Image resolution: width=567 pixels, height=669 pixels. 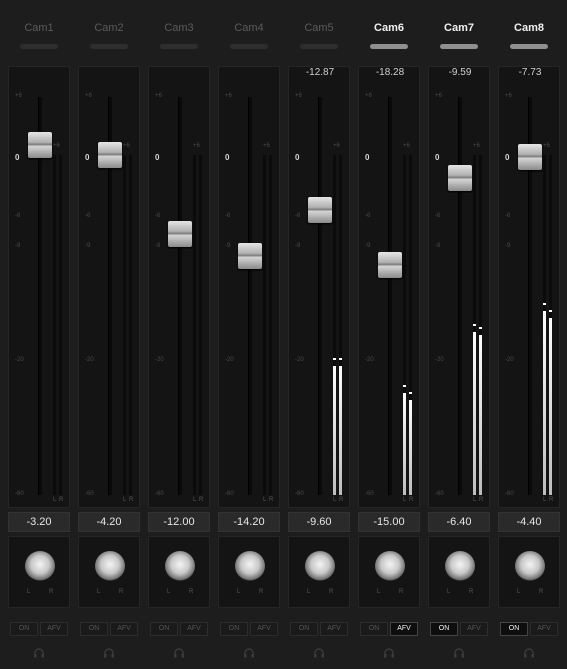 What do you see at coordinates (179, 522) in the screenshot?
I see `gain-value: -12.00` at bounding box center [179, 522].